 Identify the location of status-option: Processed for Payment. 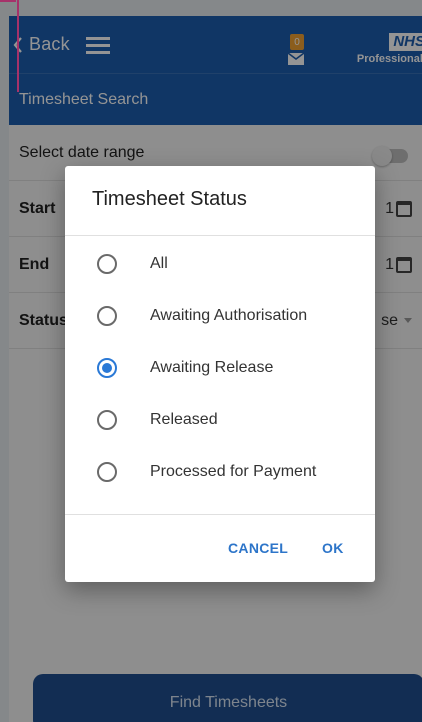
(220, 472).